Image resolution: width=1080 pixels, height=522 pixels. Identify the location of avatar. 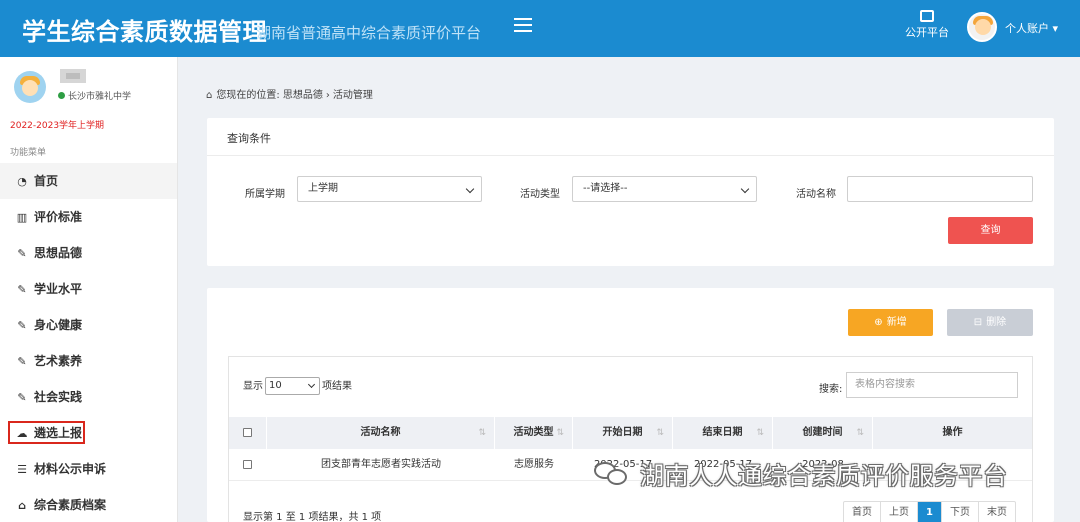
(982, 27).